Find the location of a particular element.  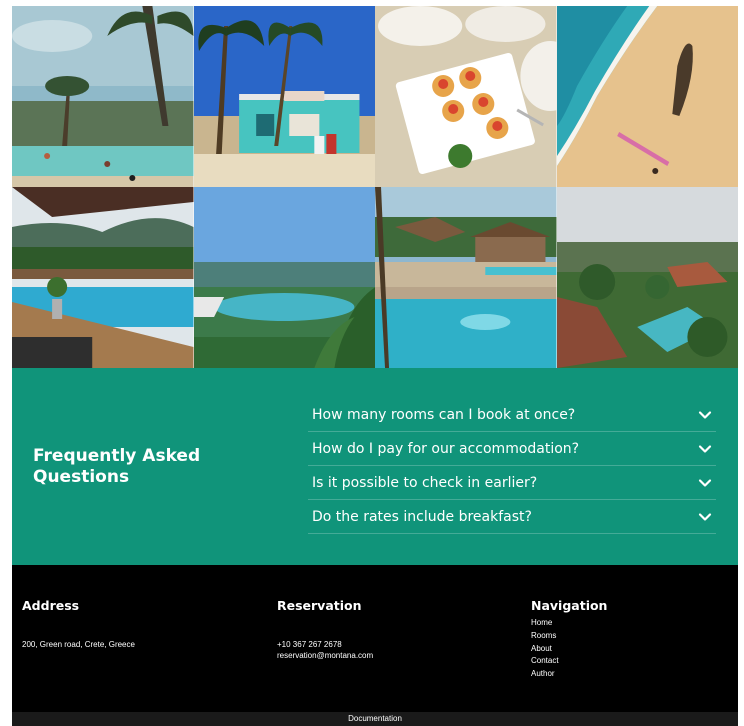

nav-link-about: About is located at coordinates (569, 649).